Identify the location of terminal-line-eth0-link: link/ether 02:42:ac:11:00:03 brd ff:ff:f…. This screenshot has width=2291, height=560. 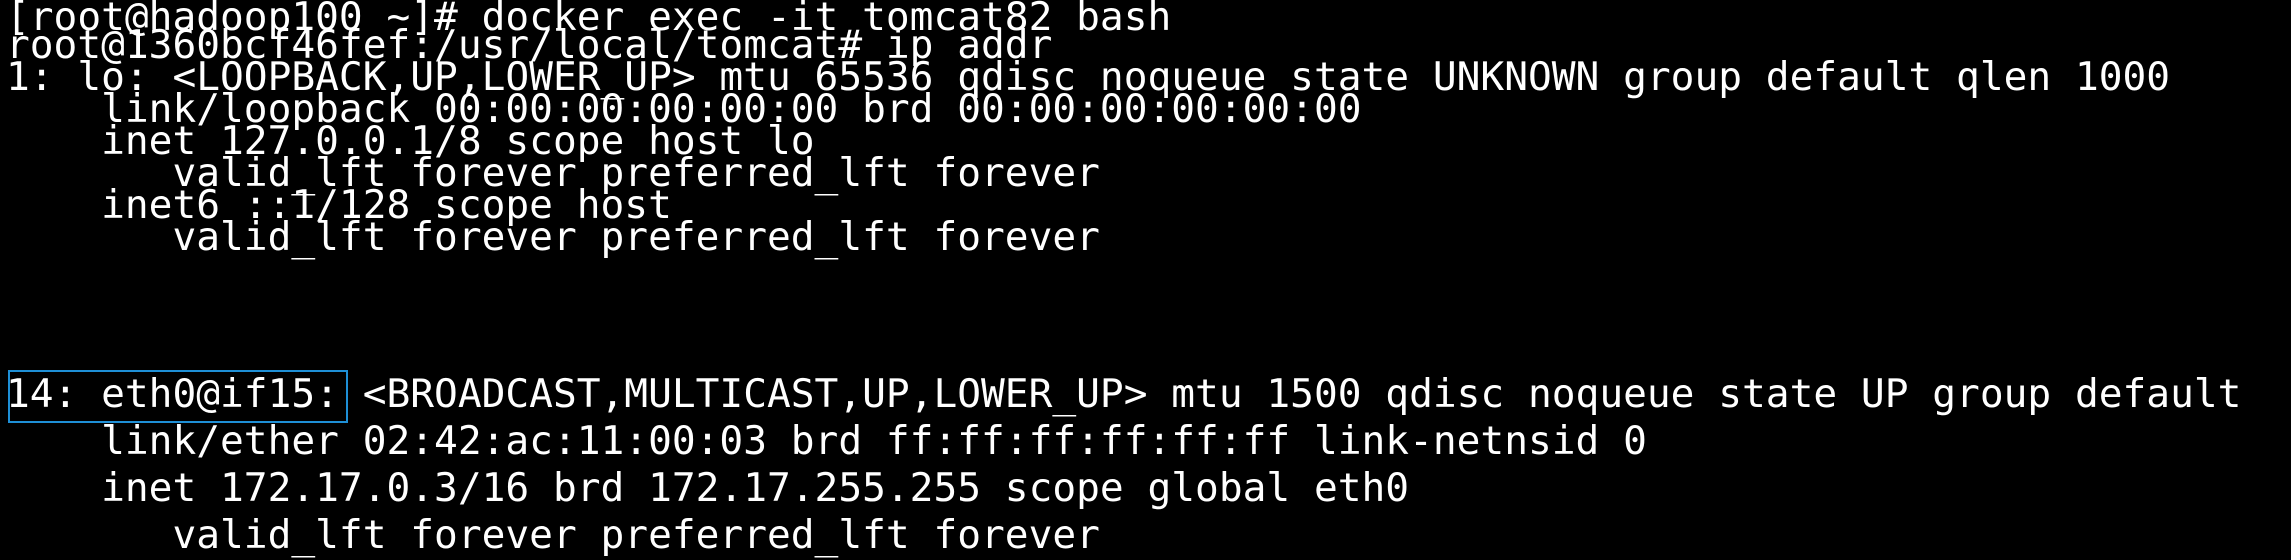
(826, 441).